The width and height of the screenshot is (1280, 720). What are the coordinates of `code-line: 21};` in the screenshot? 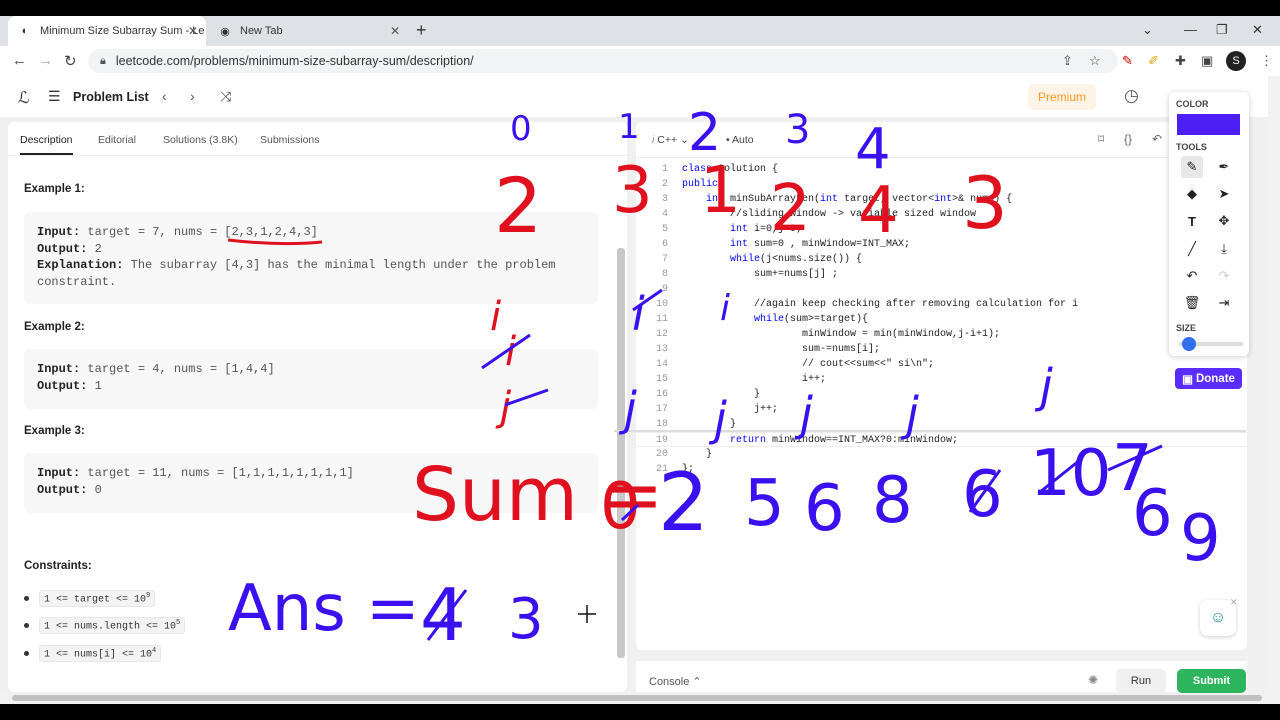 It's located at (941, 469).